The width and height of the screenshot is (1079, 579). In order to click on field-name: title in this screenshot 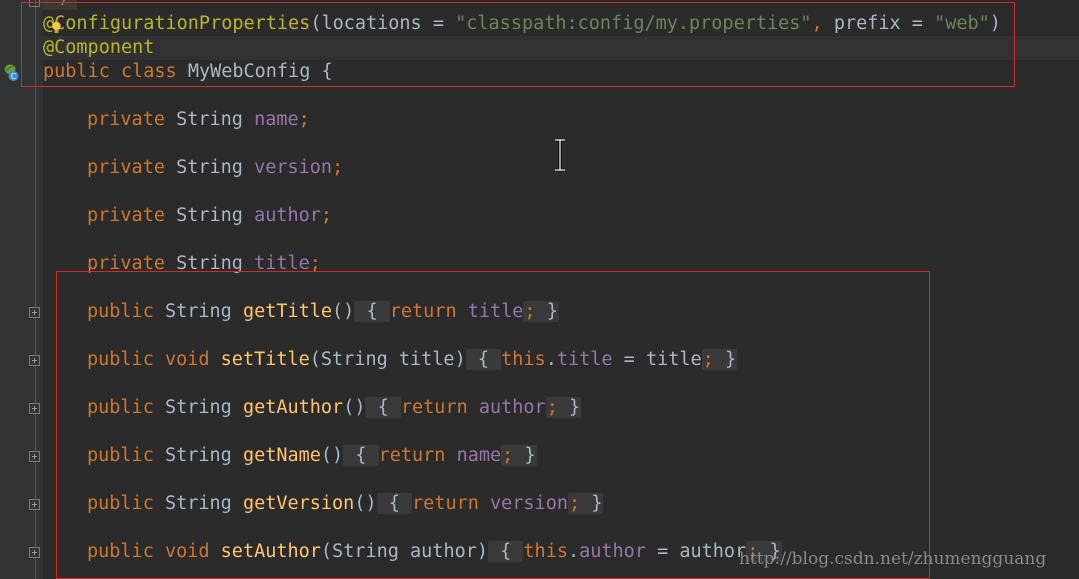, I will do `click(282, 263)`.